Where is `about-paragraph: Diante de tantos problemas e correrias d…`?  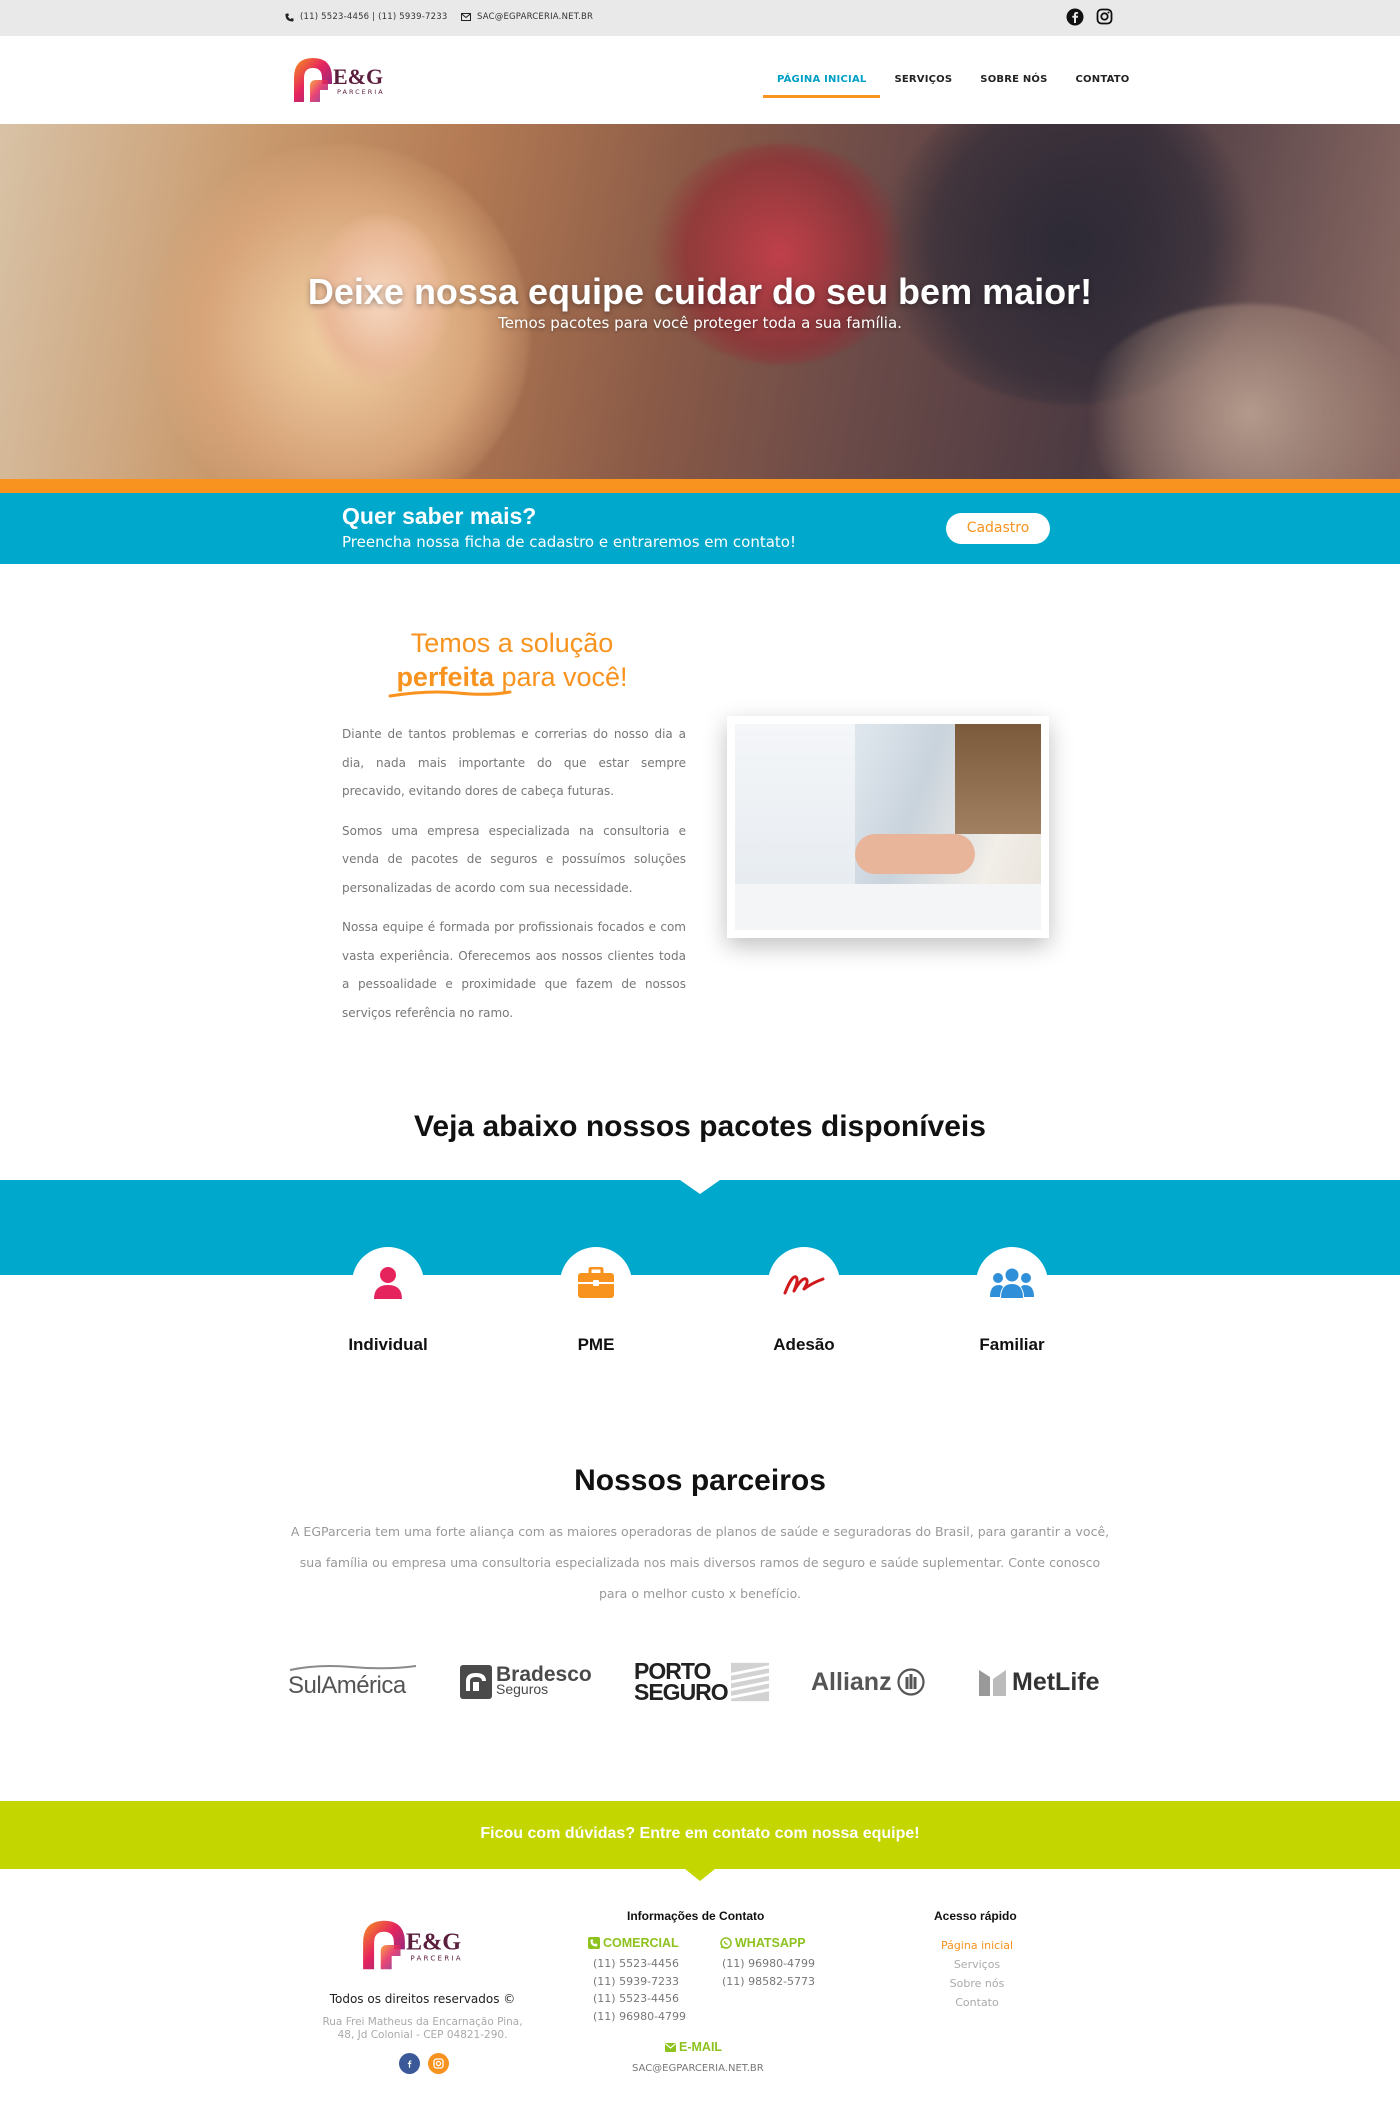 about-paragraph: Diante de tantos problemas e correrias d… is located at coordinates (514, 762).